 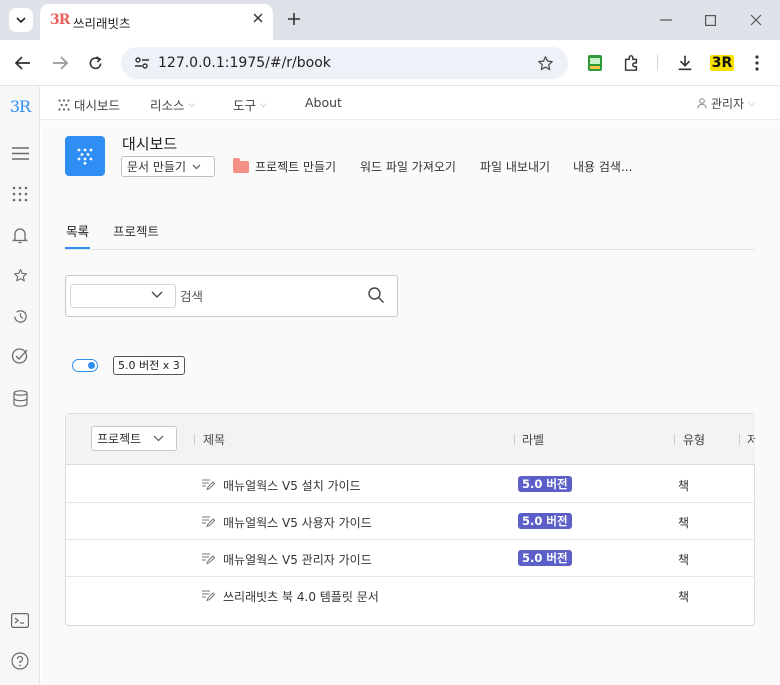 What do you see at coordinates (297, 522) in the screenshot?
I see `row-title: 매뉴얼웍스 V5 사용자 가이드` at bounding box center [297, 522].